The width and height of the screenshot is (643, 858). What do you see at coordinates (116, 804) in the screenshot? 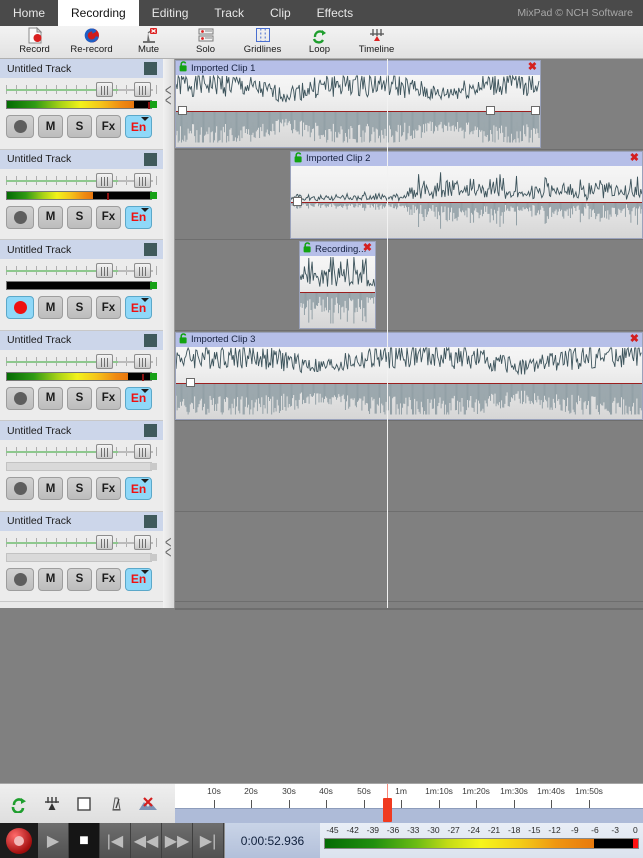
I see `metronome-toggle` at bounding box center [116, 804].